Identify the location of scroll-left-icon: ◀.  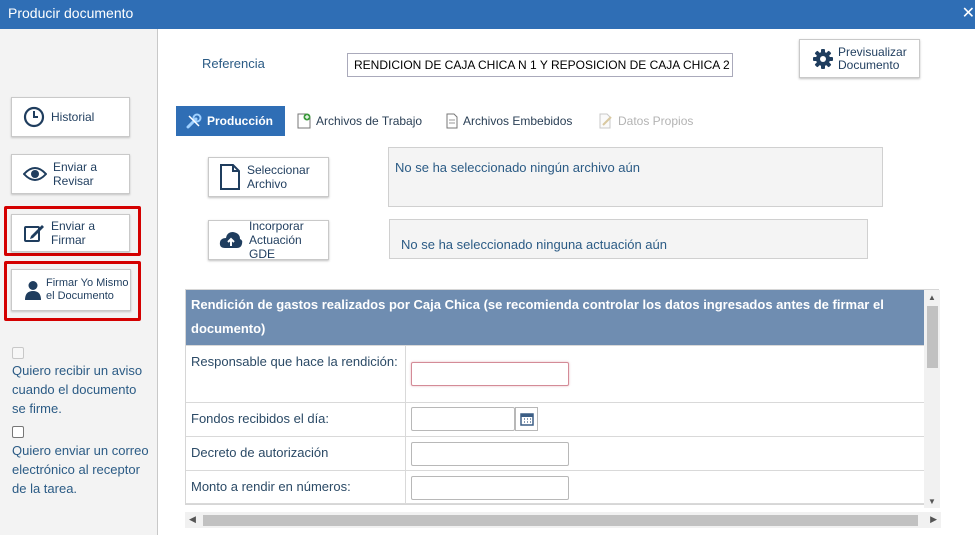
(192, 519).